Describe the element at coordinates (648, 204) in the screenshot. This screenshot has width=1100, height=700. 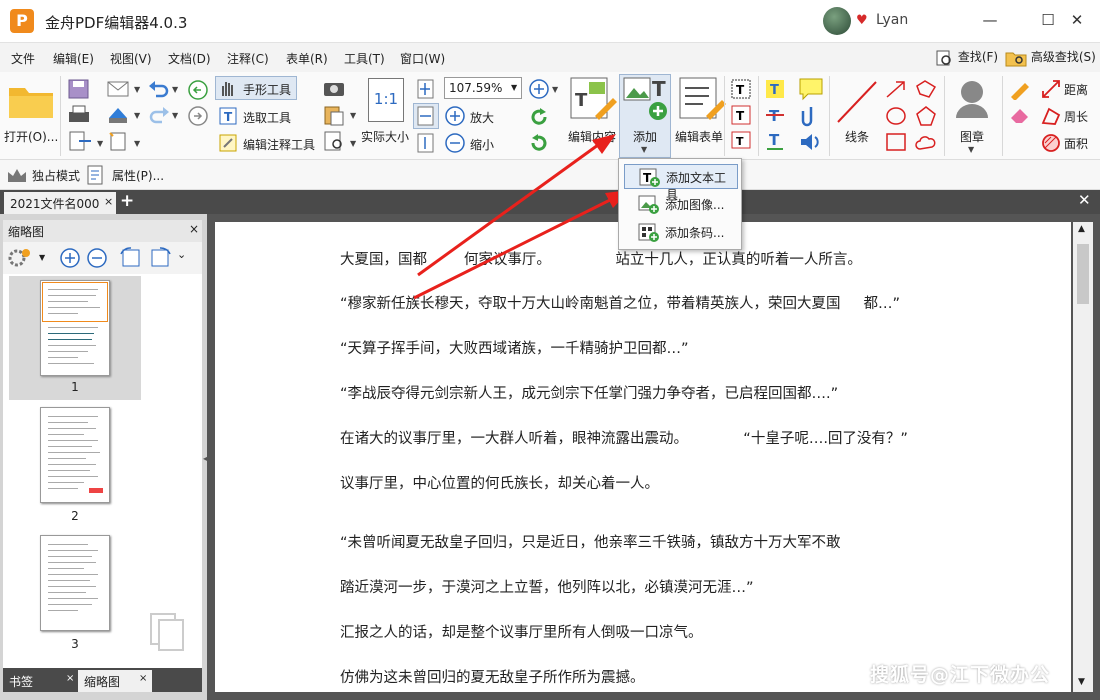
I see `add-image-icon` at that location.